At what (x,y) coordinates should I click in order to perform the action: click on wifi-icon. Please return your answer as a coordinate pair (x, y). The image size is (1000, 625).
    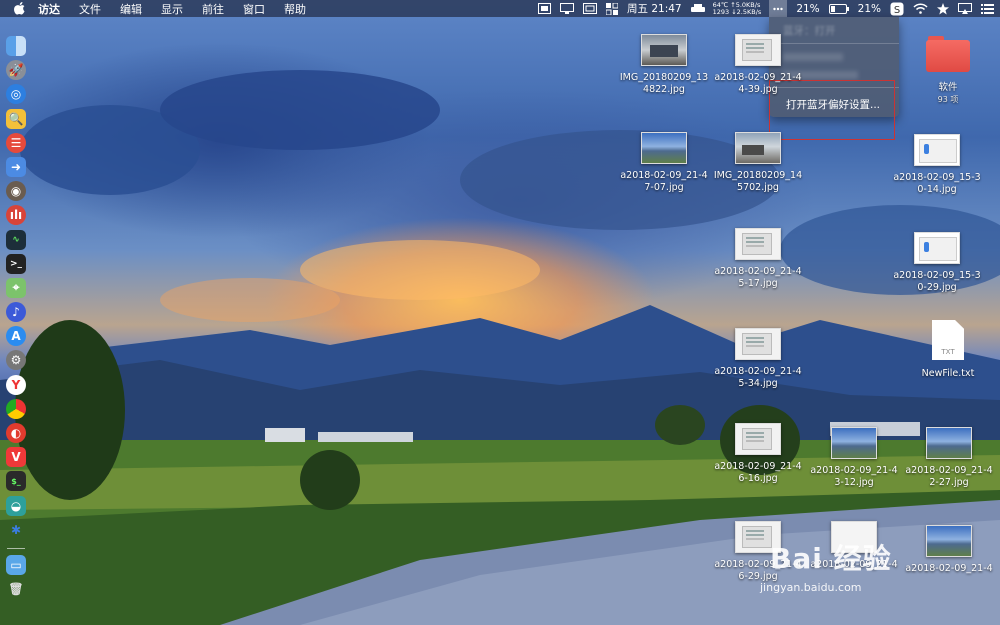
    Looking at the image, I should click on (920, 8).